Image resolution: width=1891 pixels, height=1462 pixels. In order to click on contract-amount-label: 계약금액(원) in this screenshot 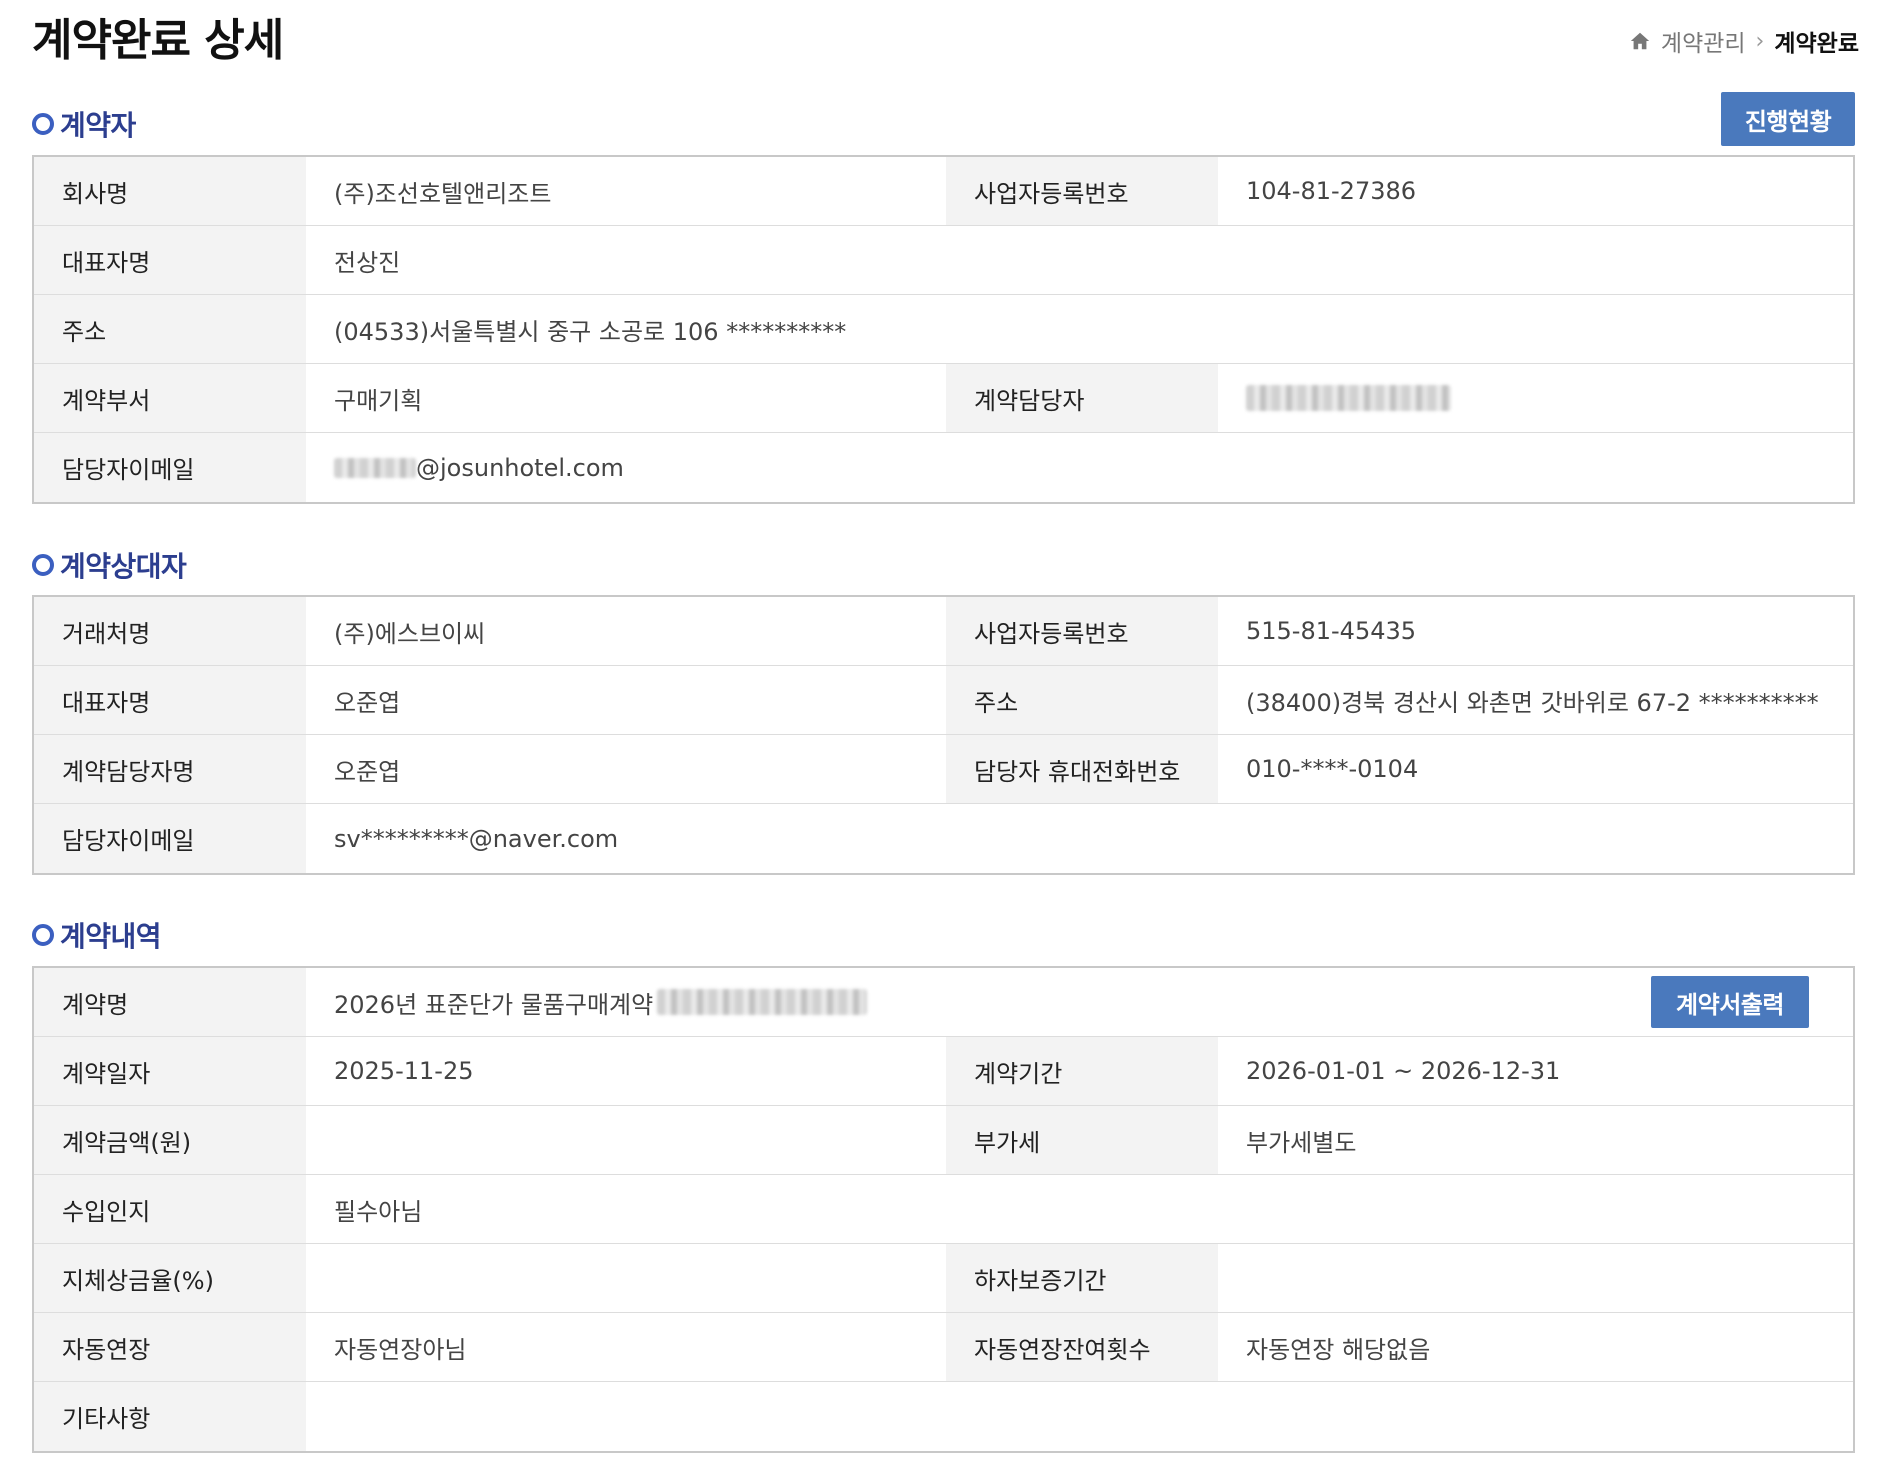, I will do `click(170, 1140)`.